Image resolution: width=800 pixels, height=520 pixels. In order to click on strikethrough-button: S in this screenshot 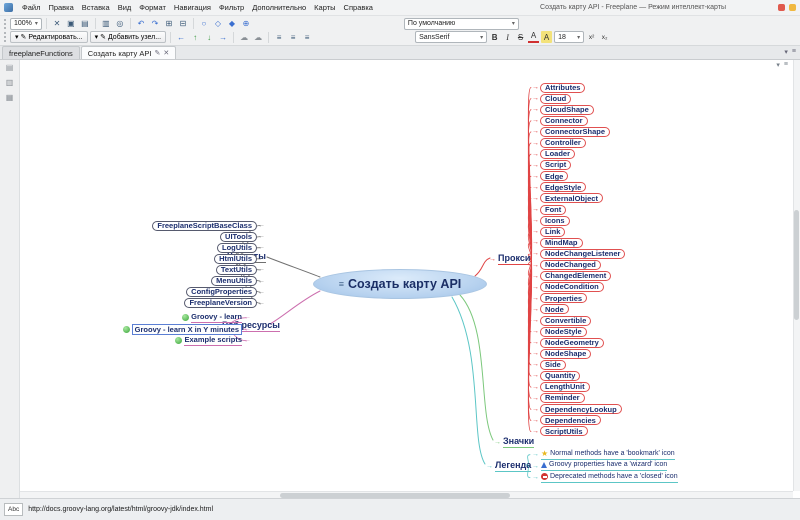, I will do `click(520, 37)`.